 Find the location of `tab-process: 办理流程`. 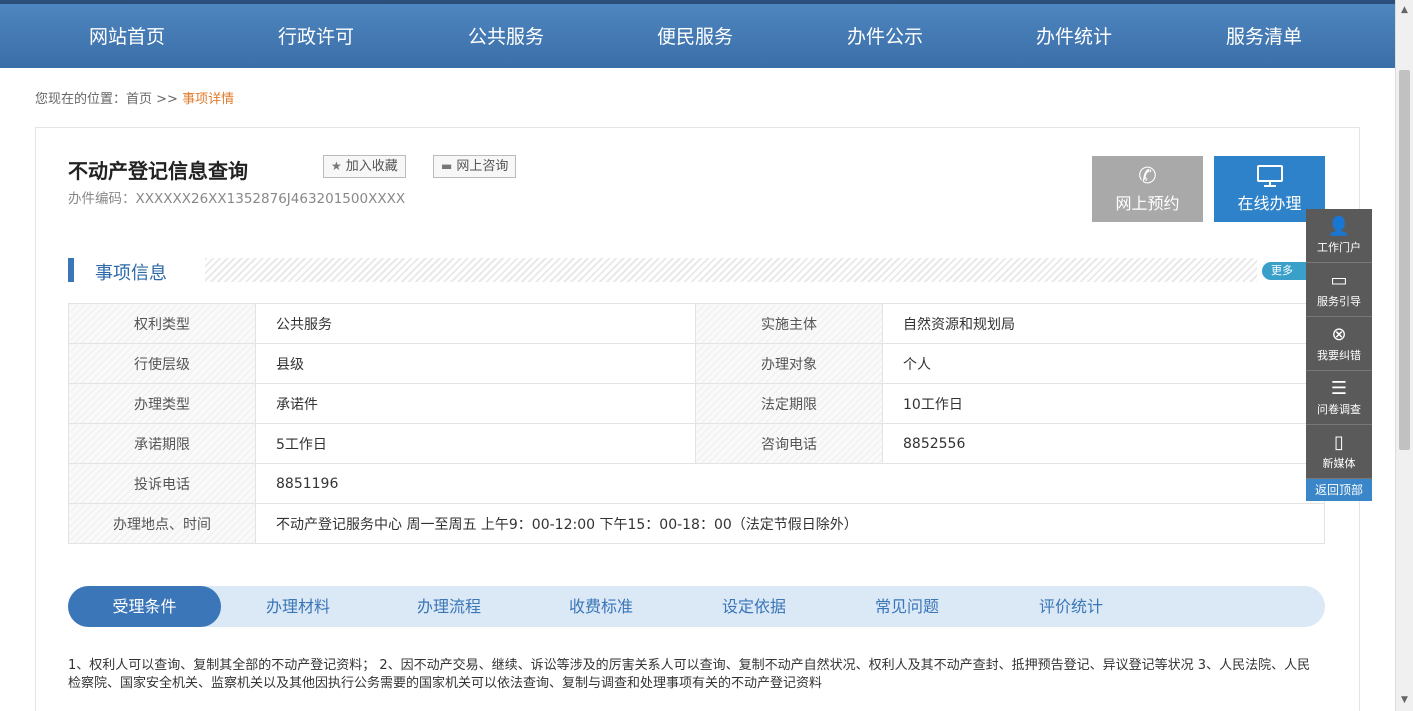

tab-process: 办理流程 is located at coordinates (449, 606).